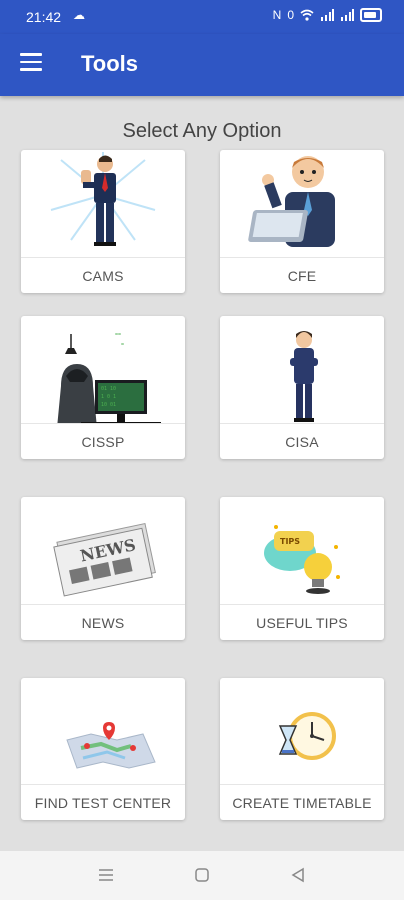 Image resolution: width=404 pixels, height=900 pixels. I want to click on cloud-icon: ☁, so click(79, 15).